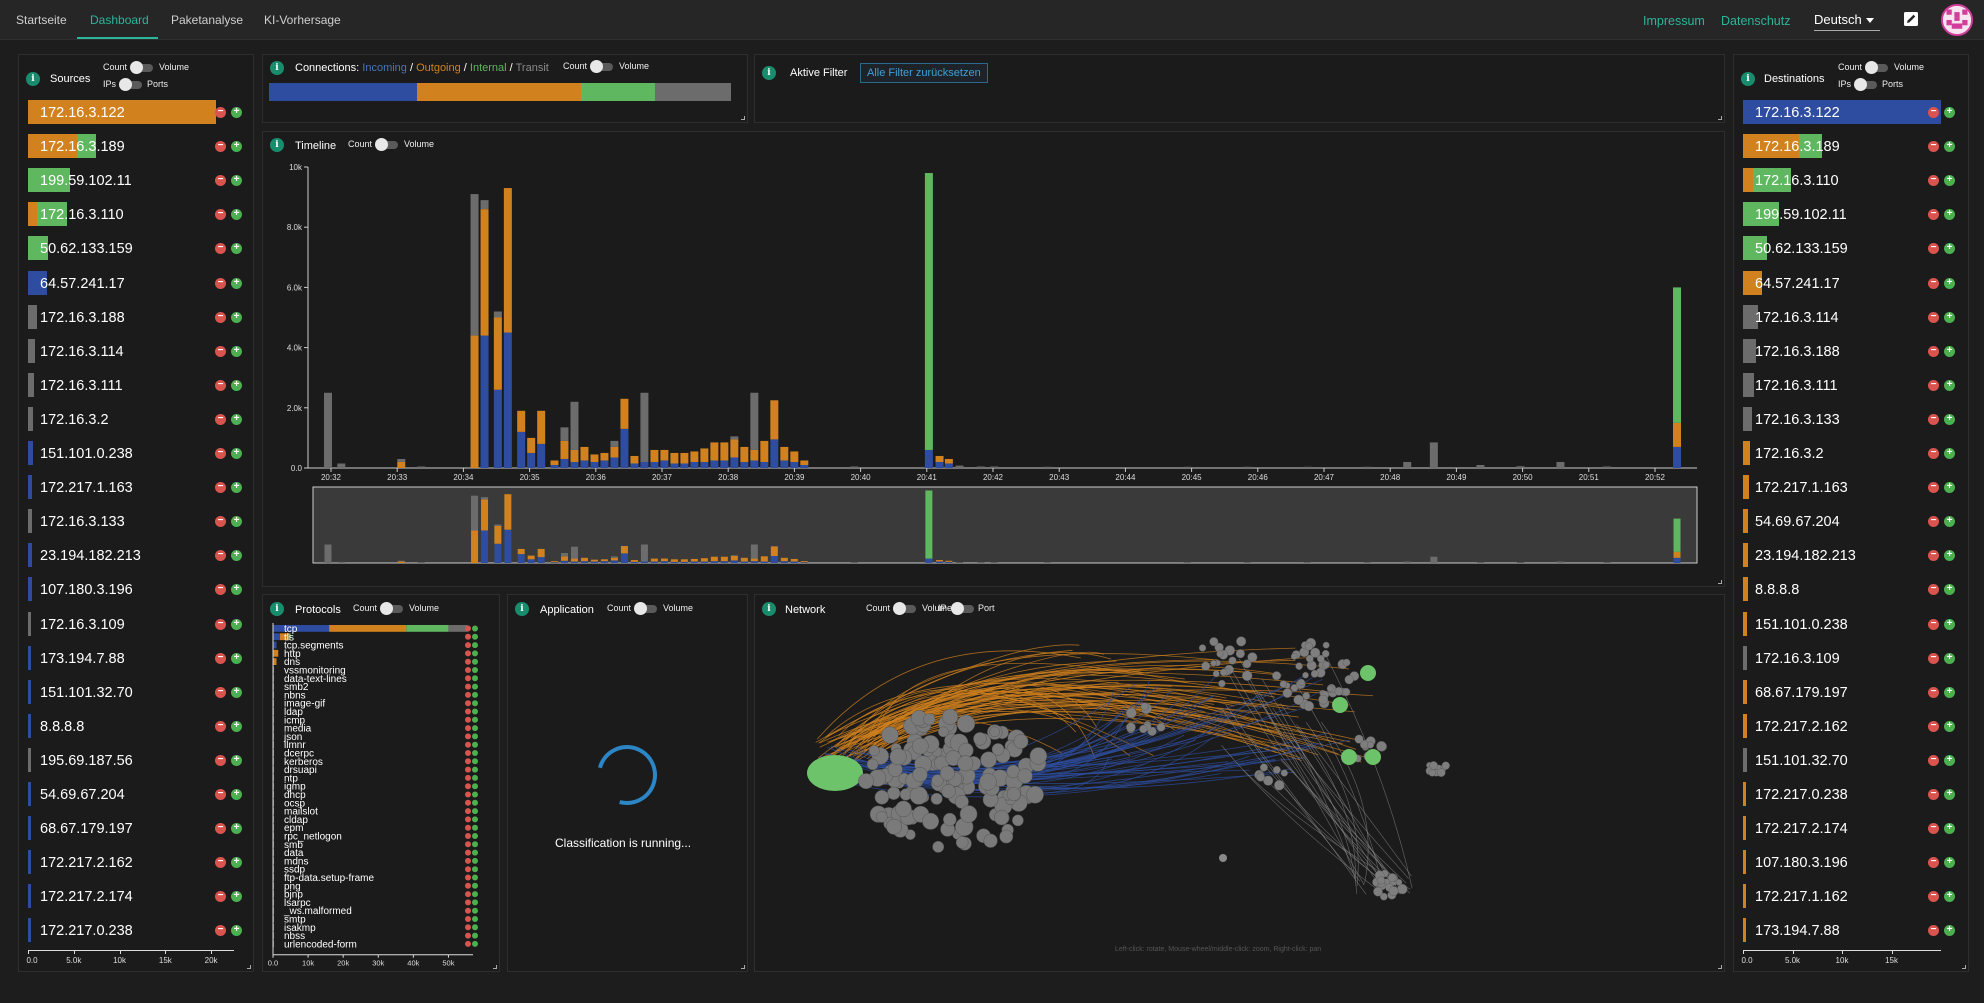 This screenshot has height=1003, width=1984. I want to click on nav-datenschutz: Datenschutz, so click(1755, 21).